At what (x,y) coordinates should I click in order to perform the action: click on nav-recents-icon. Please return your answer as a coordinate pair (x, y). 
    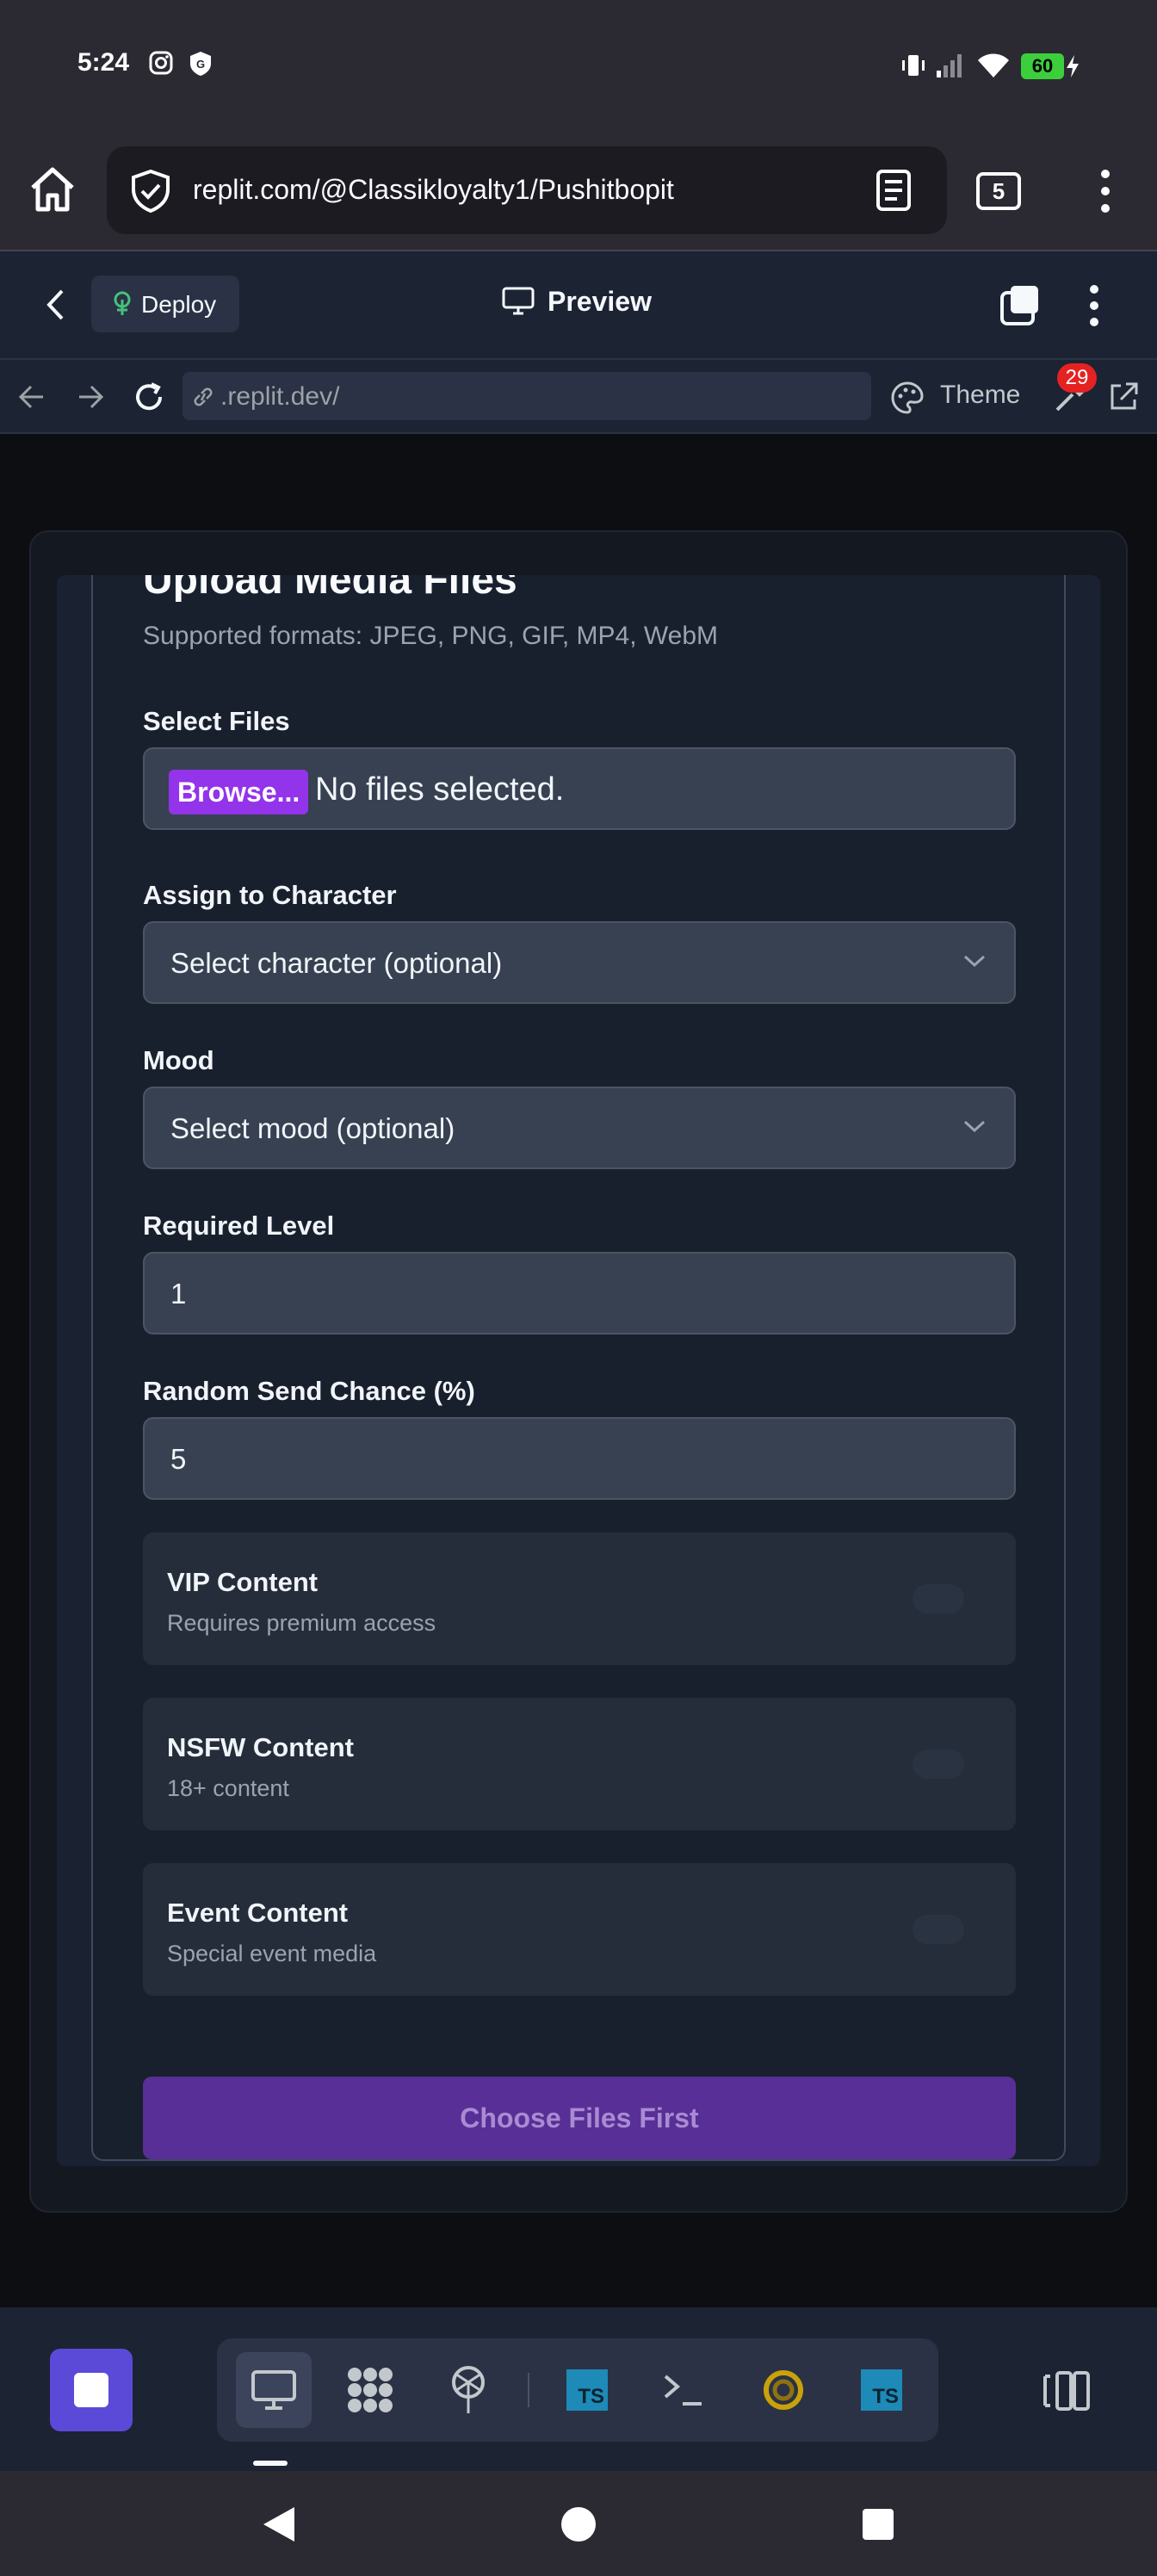
    Looking at the image, I should click on (878, 2524).